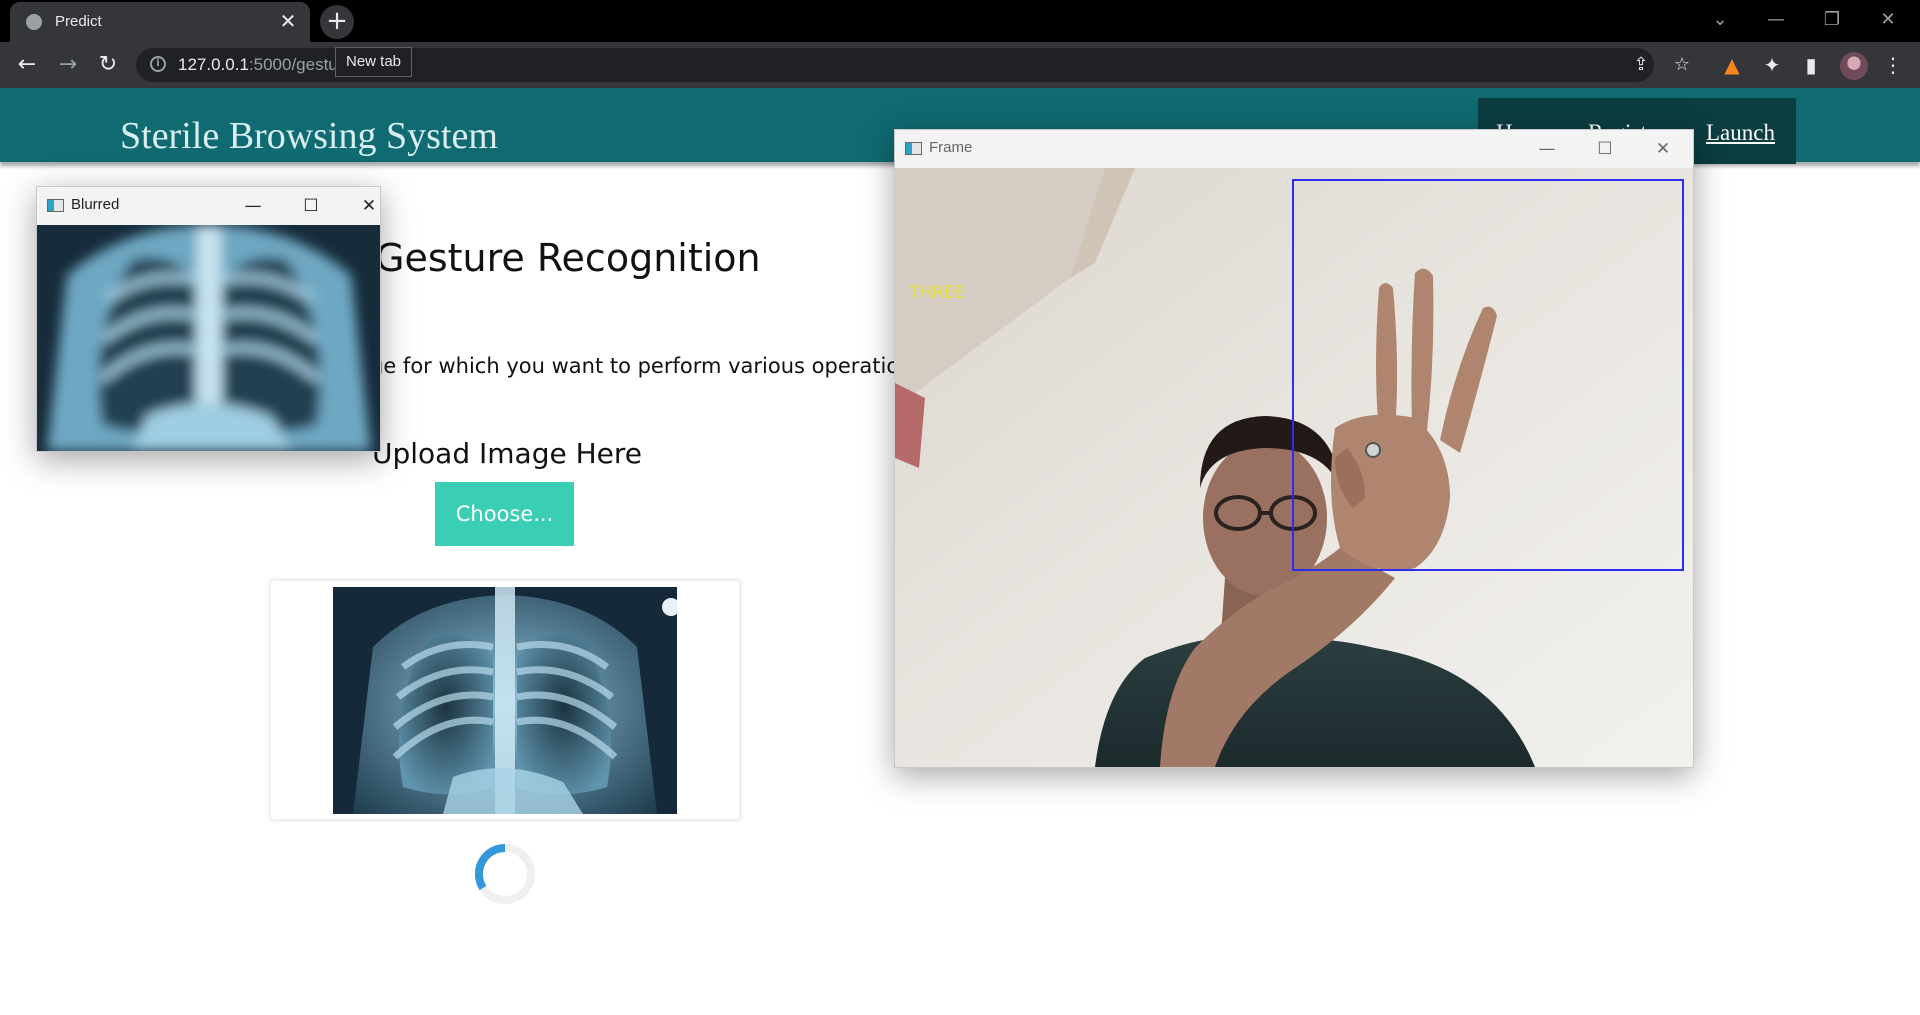 Image resolution: width=1920 pixels, height=1015 pixels. I want to click on avatar, so click(1854, 66).